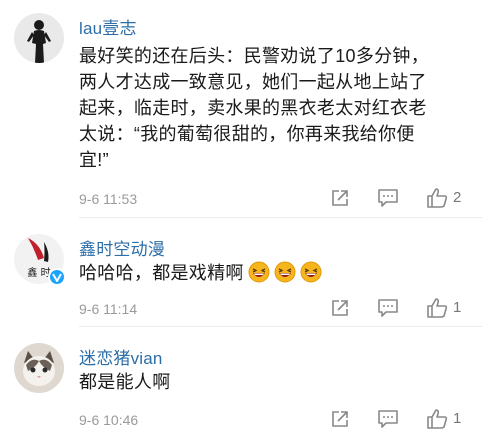  Describe the element at coordinates (57, 277) in the screenshot. I see `verified-badge-icon` at that location.